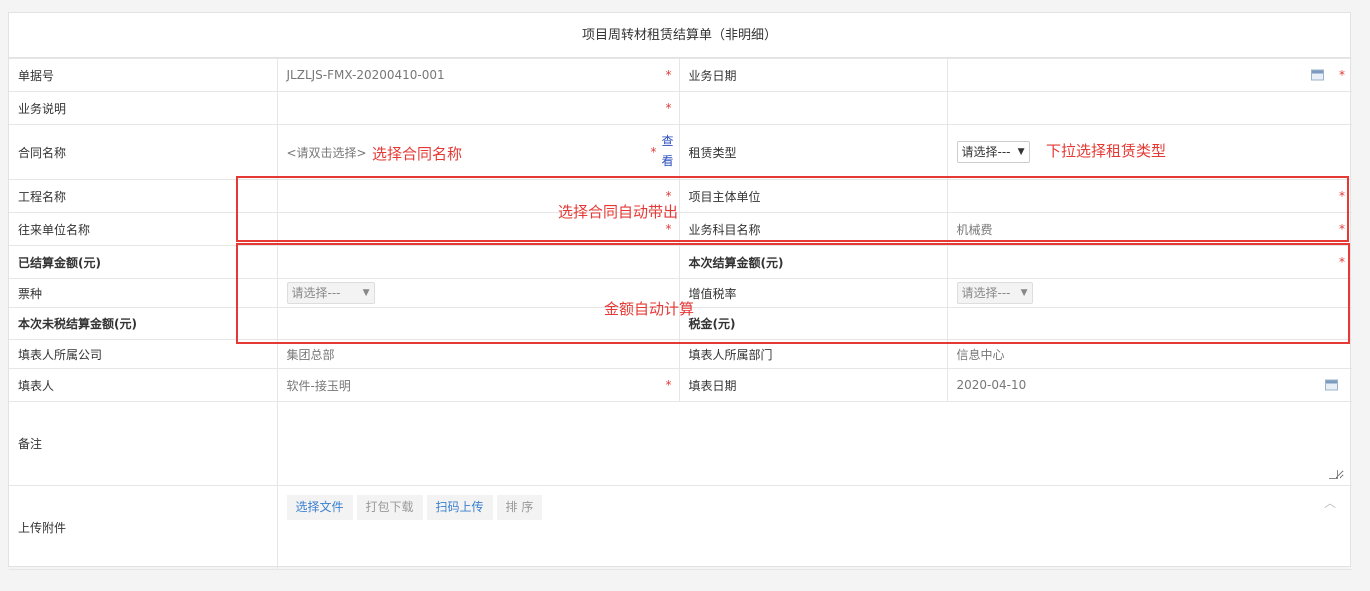  I want to click on scan-upload-button: 扫码上传, so click(459, 507).